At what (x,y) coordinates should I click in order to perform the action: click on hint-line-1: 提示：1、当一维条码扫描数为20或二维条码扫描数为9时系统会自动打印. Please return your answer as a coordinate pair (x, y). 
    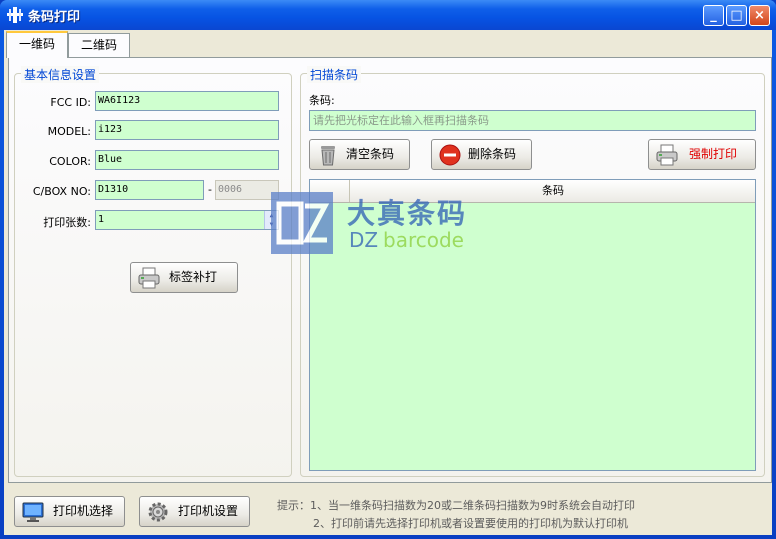
    Looking at the image, I should click on (456, 505).